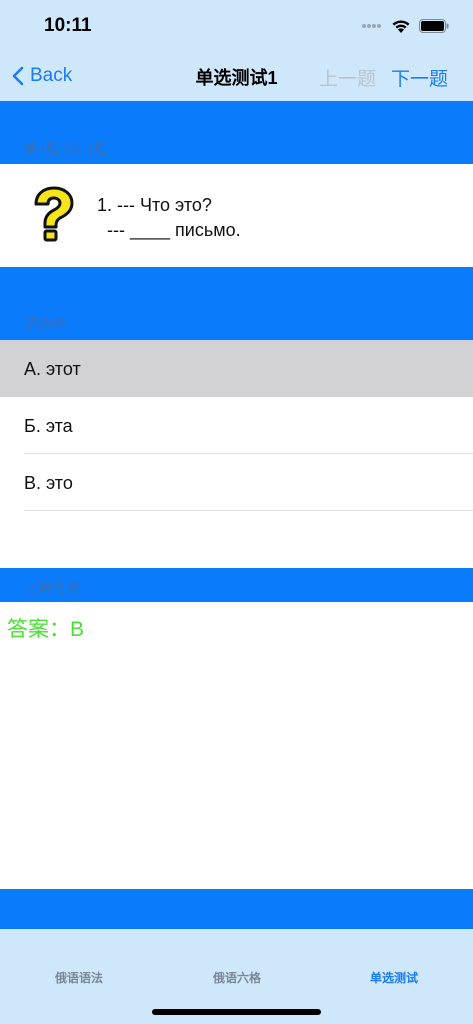 This screenshot has height=1024, width=473. I want to click on status-bar: 10:11, so click(236, 25).